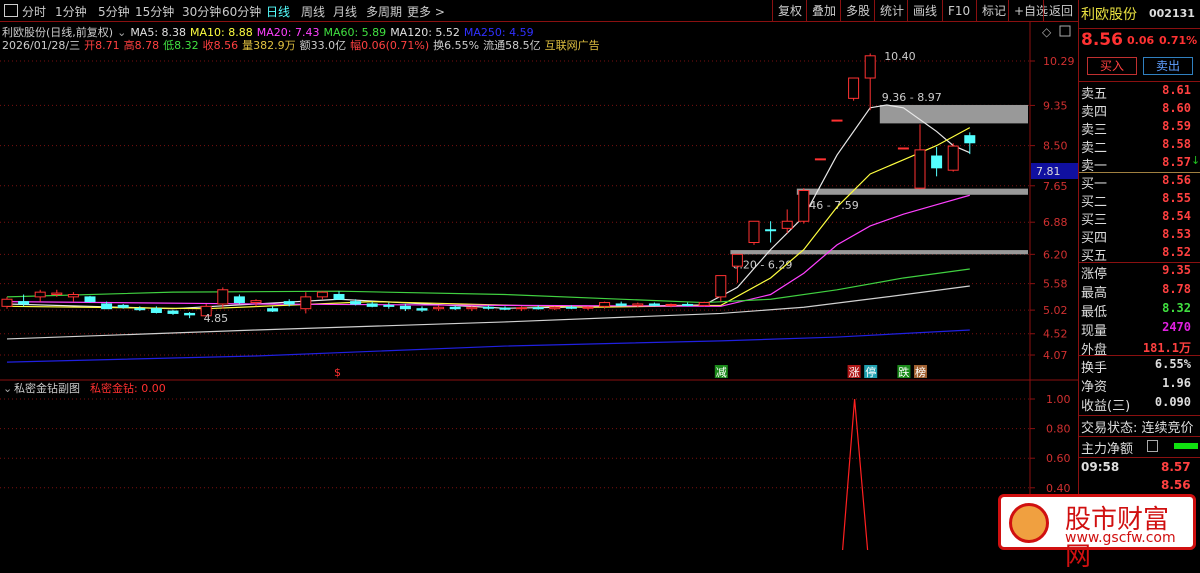 This screenshot has height=573, width=1200. What do you see at coordinates (1168, 66) in the screenshot?
I see `sell-button: 卖出` at bounding box center [1168, 66].